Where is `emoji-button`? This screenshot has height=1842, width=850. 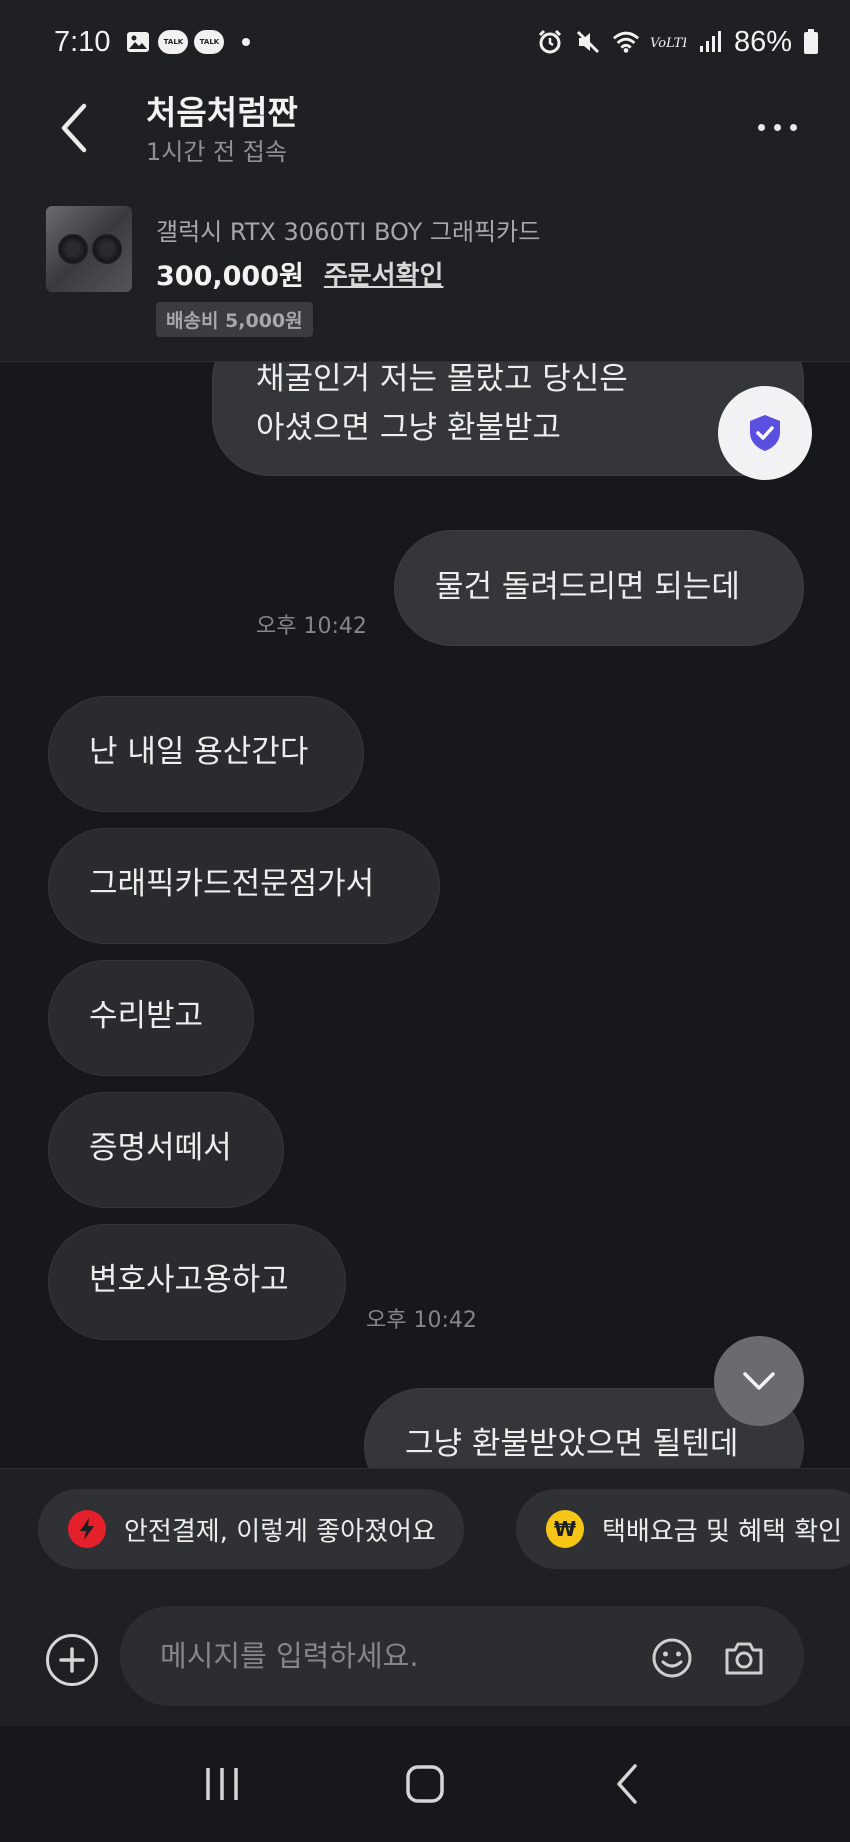
emoji-button is located at coordinates (672, 1658).